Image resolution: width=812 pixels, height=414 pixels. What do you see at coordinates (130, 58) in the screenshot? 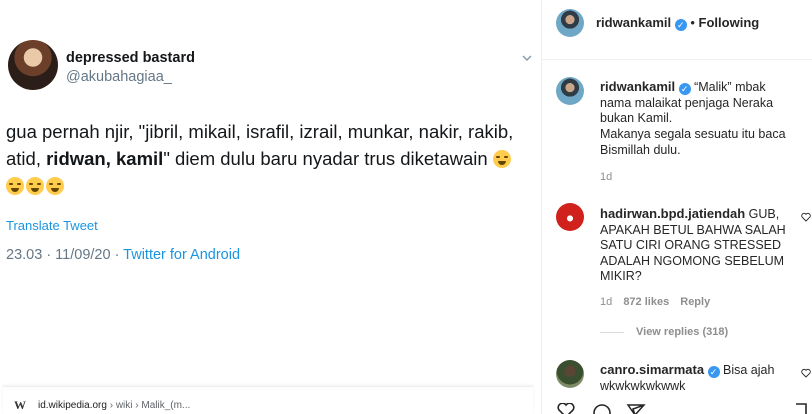
I see `tweet-display-name: depressed bastard` at bounding box center [130, 58].